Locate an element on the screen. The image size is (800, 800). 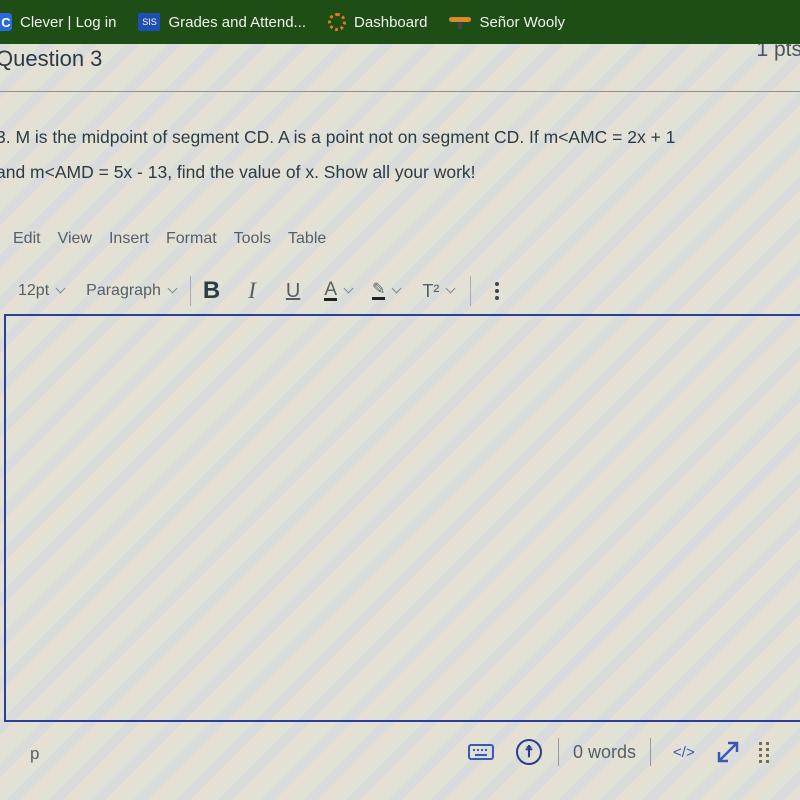
font-size-dropdown: 12pt is located at coordinates (42, 291).